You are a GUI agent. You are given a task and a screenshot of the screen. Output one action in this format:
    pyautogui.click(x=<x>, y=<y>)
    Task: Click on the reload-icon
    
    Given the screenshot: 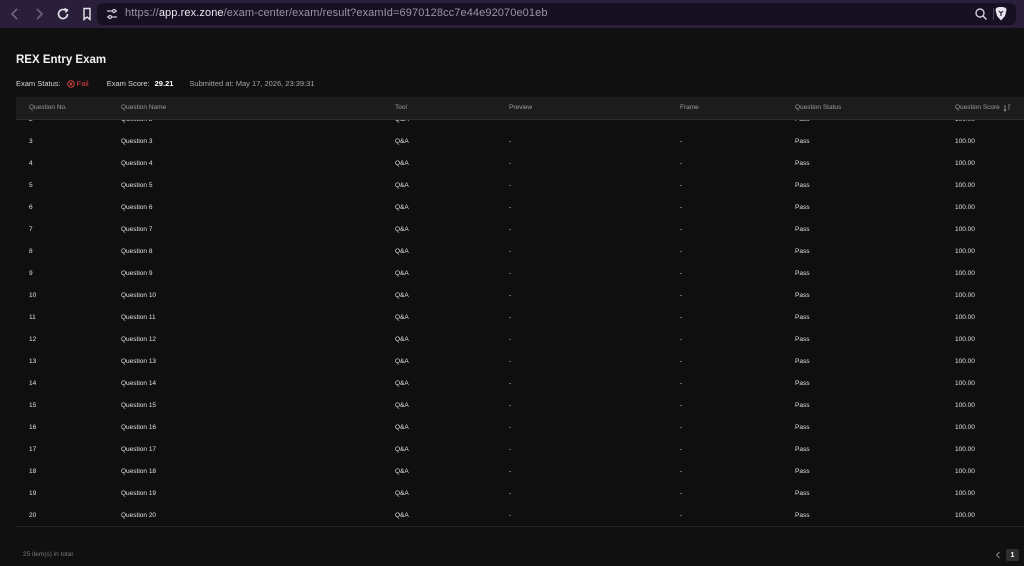 What is the action you would take?
    pyautogui.click(x=63, y=13)
    